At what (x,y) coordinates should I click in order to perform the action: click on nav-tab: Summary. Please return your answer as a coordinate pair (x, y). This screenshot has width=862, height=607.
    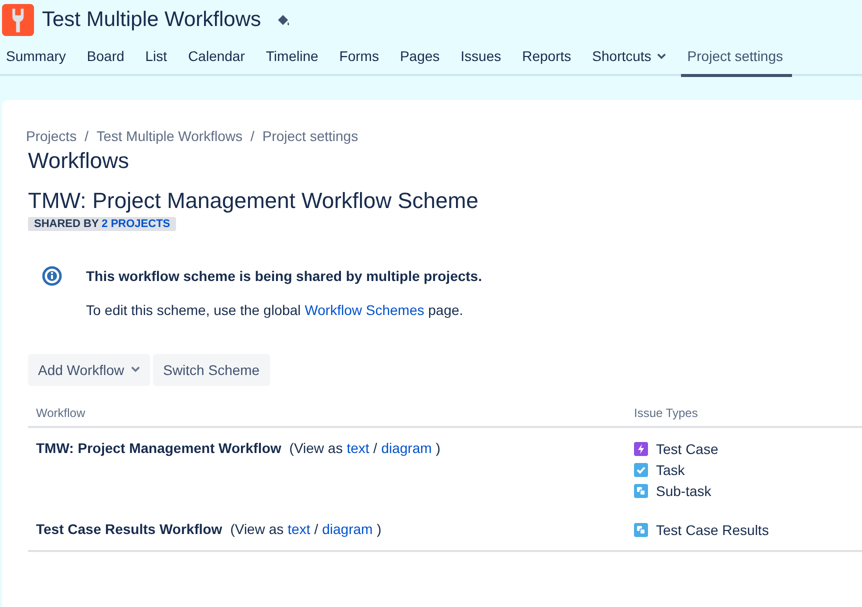
    Looking at the image, I should click on (37, 58).